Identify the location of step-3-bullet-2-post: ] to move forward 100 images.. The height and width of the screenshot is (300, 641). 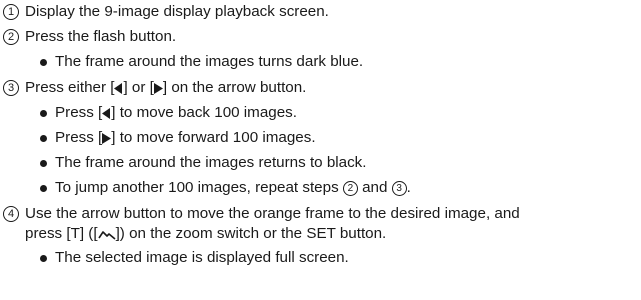
(213, 137).